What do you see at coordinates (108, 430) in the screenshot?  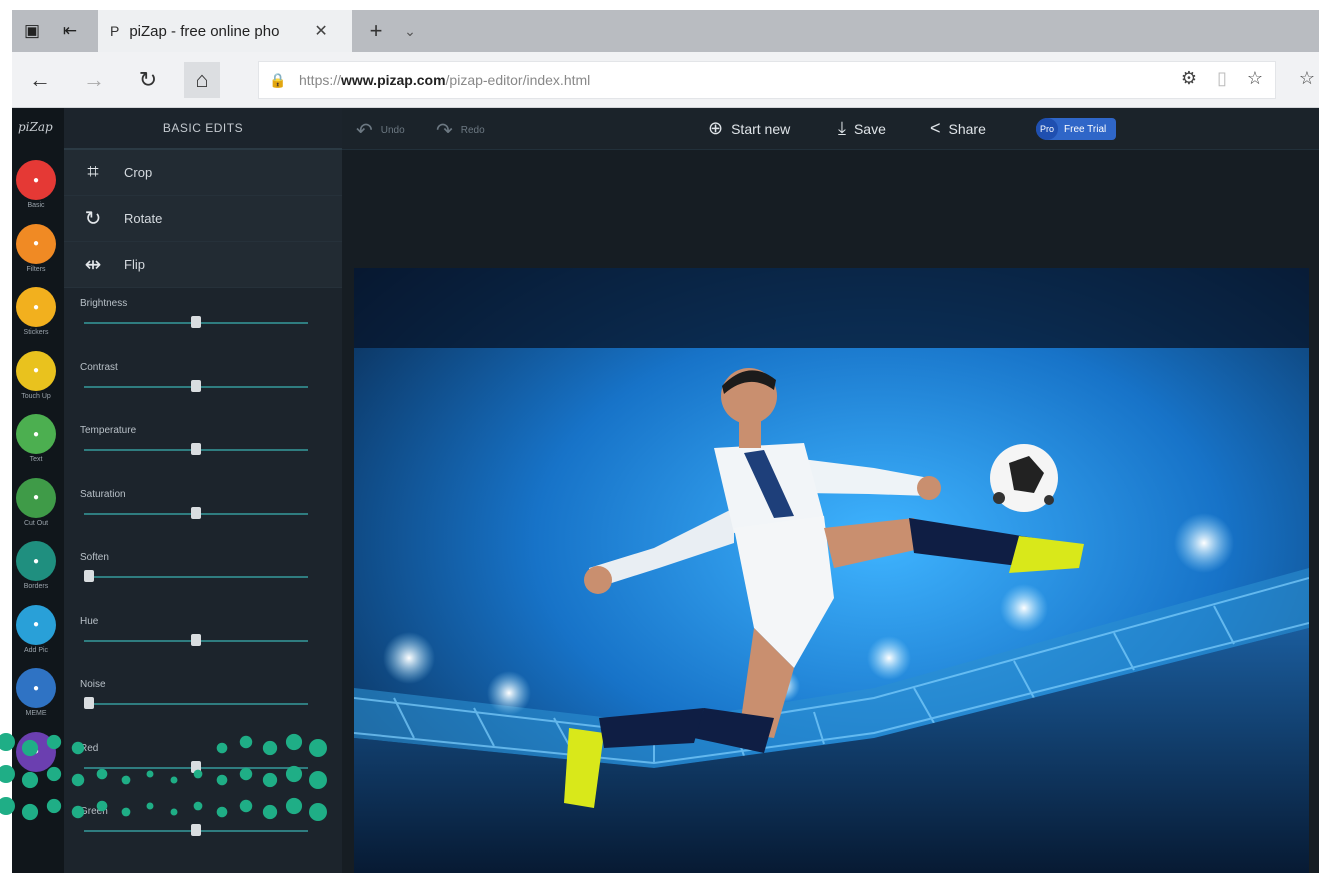 I see `slider-label: Temperature` at bounding box center [108, 430].